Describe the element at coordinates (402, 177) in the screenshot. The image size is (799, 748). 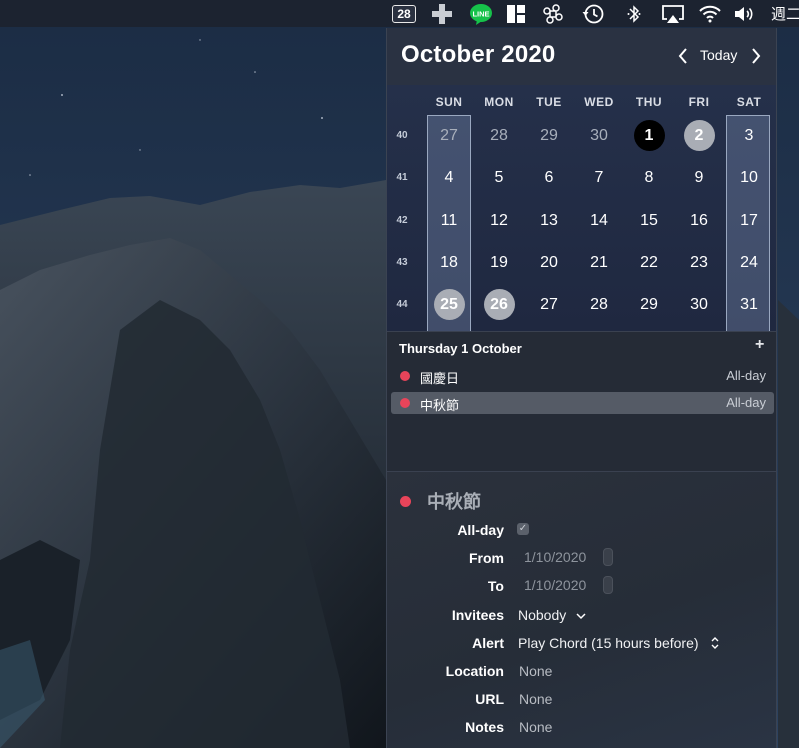
I see `week-number: 41` at that location.